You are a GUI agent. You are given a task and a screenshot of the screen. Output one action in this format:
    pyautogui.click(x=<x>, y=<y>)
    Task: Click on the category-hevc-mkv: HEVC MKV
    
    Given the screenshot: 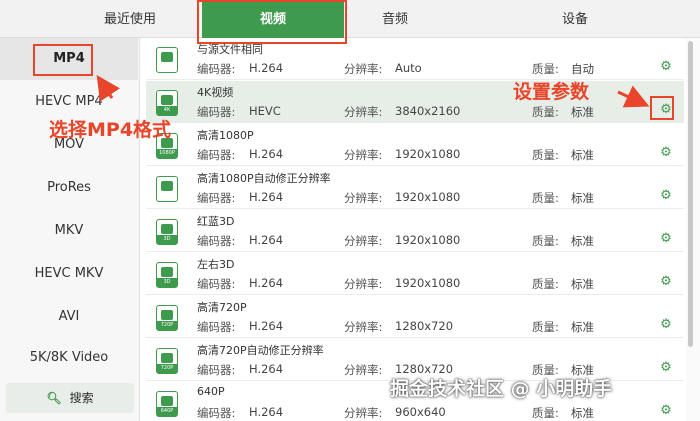 What is the action you would take?
    pyautogui.click(x=69, y=274)
    